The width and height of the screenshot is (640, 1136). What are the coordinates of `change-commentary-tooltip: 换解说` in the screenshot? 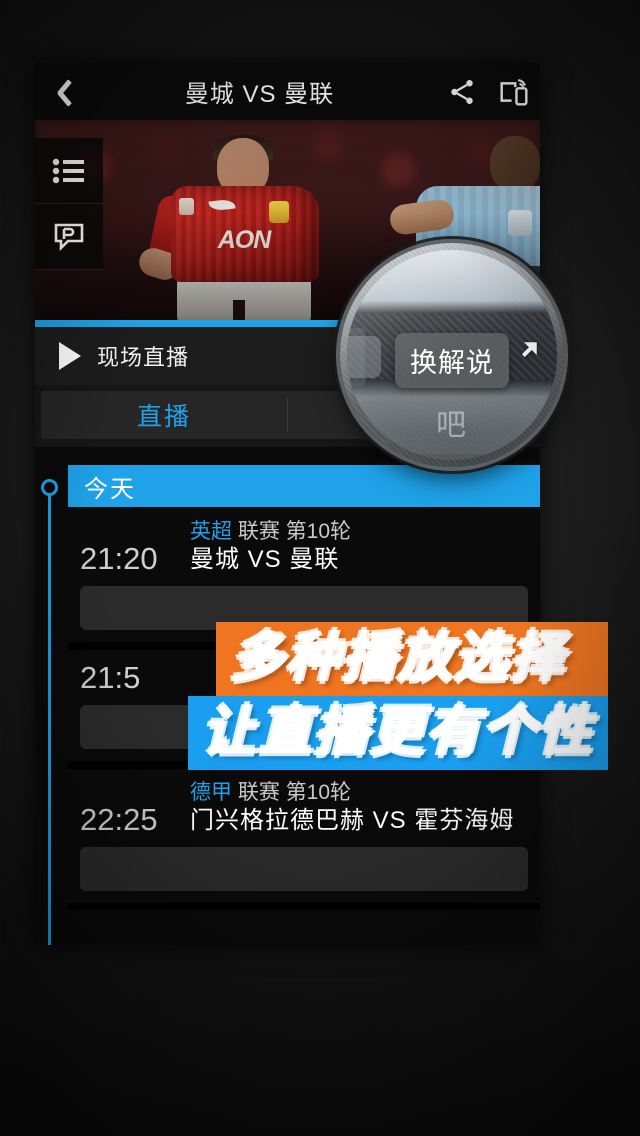 It's located at (452, 360).